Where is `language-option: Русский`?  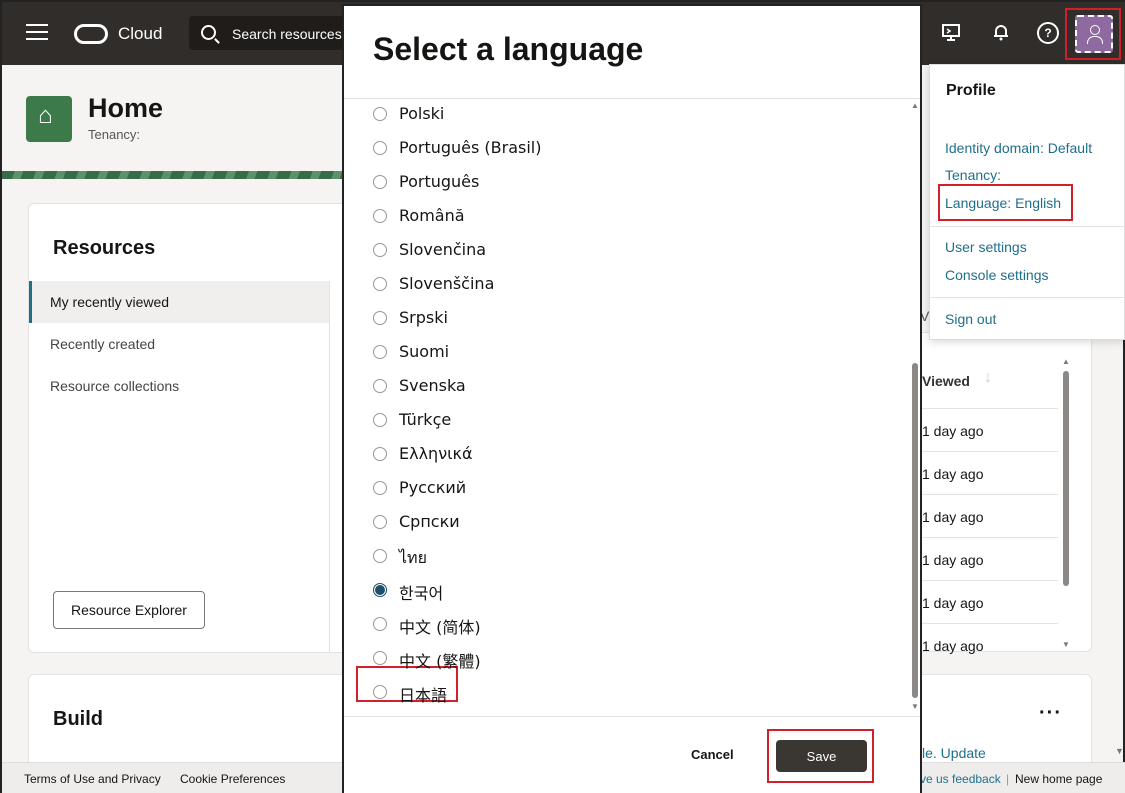
language-option: Русский is located at coordinates (623, 490).